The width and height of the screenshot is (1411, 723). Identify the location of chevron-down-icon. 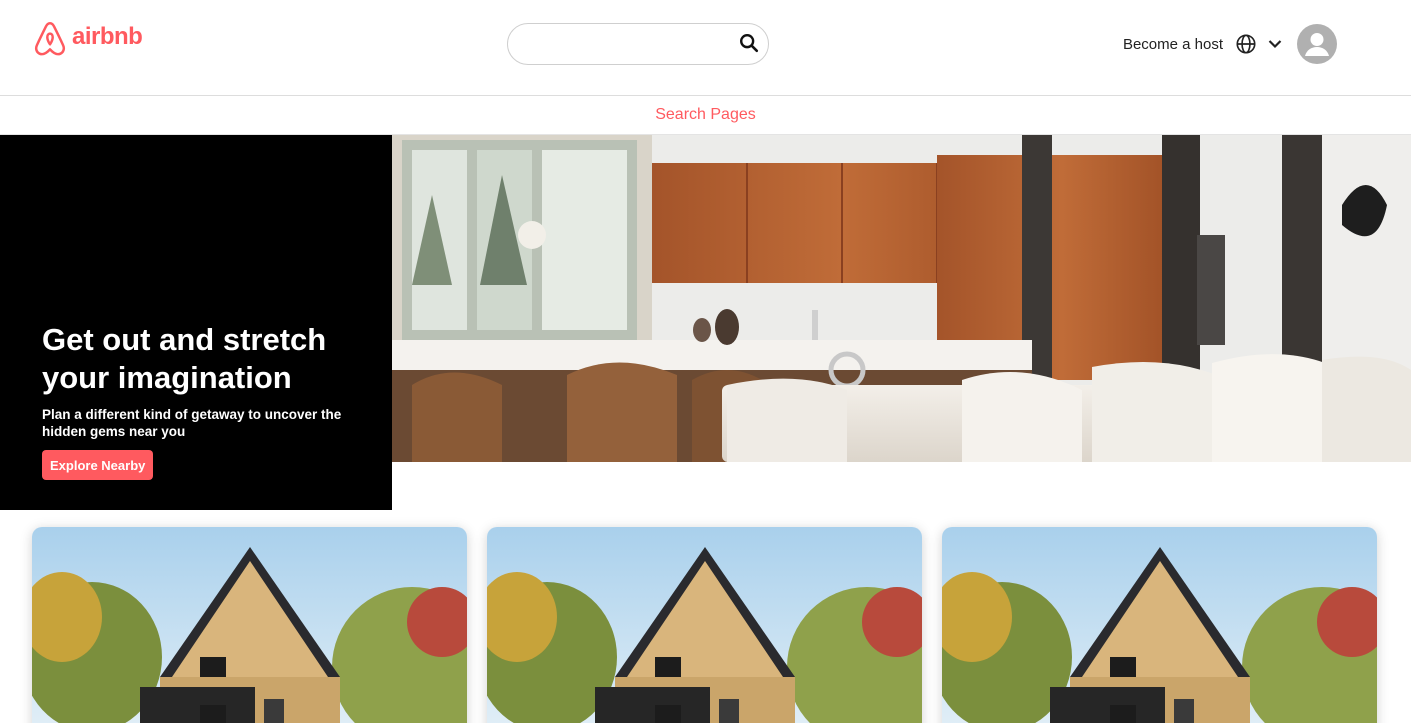
(1275, 44).